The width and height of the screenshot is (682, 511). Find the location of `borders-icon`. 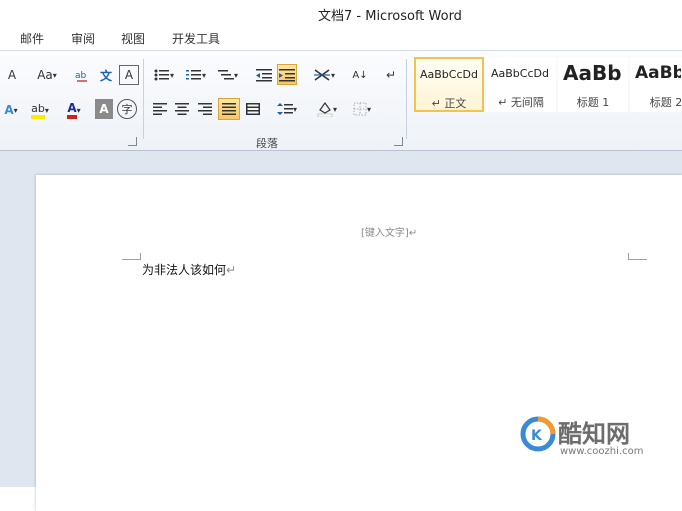

borders-icon is located at coordinates (360, 109).